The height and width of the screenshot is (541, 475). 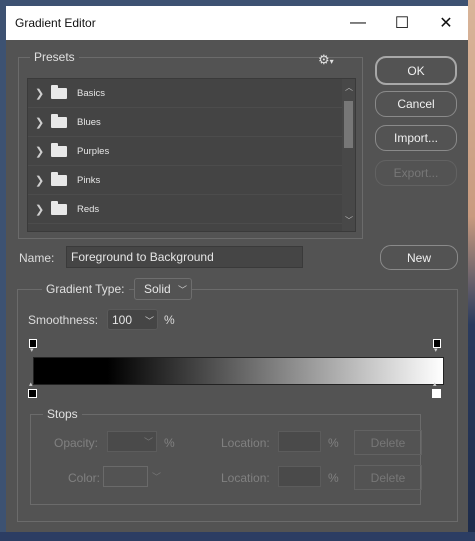 I want to click on minimize-icon: —, so click(x=358, y=22).